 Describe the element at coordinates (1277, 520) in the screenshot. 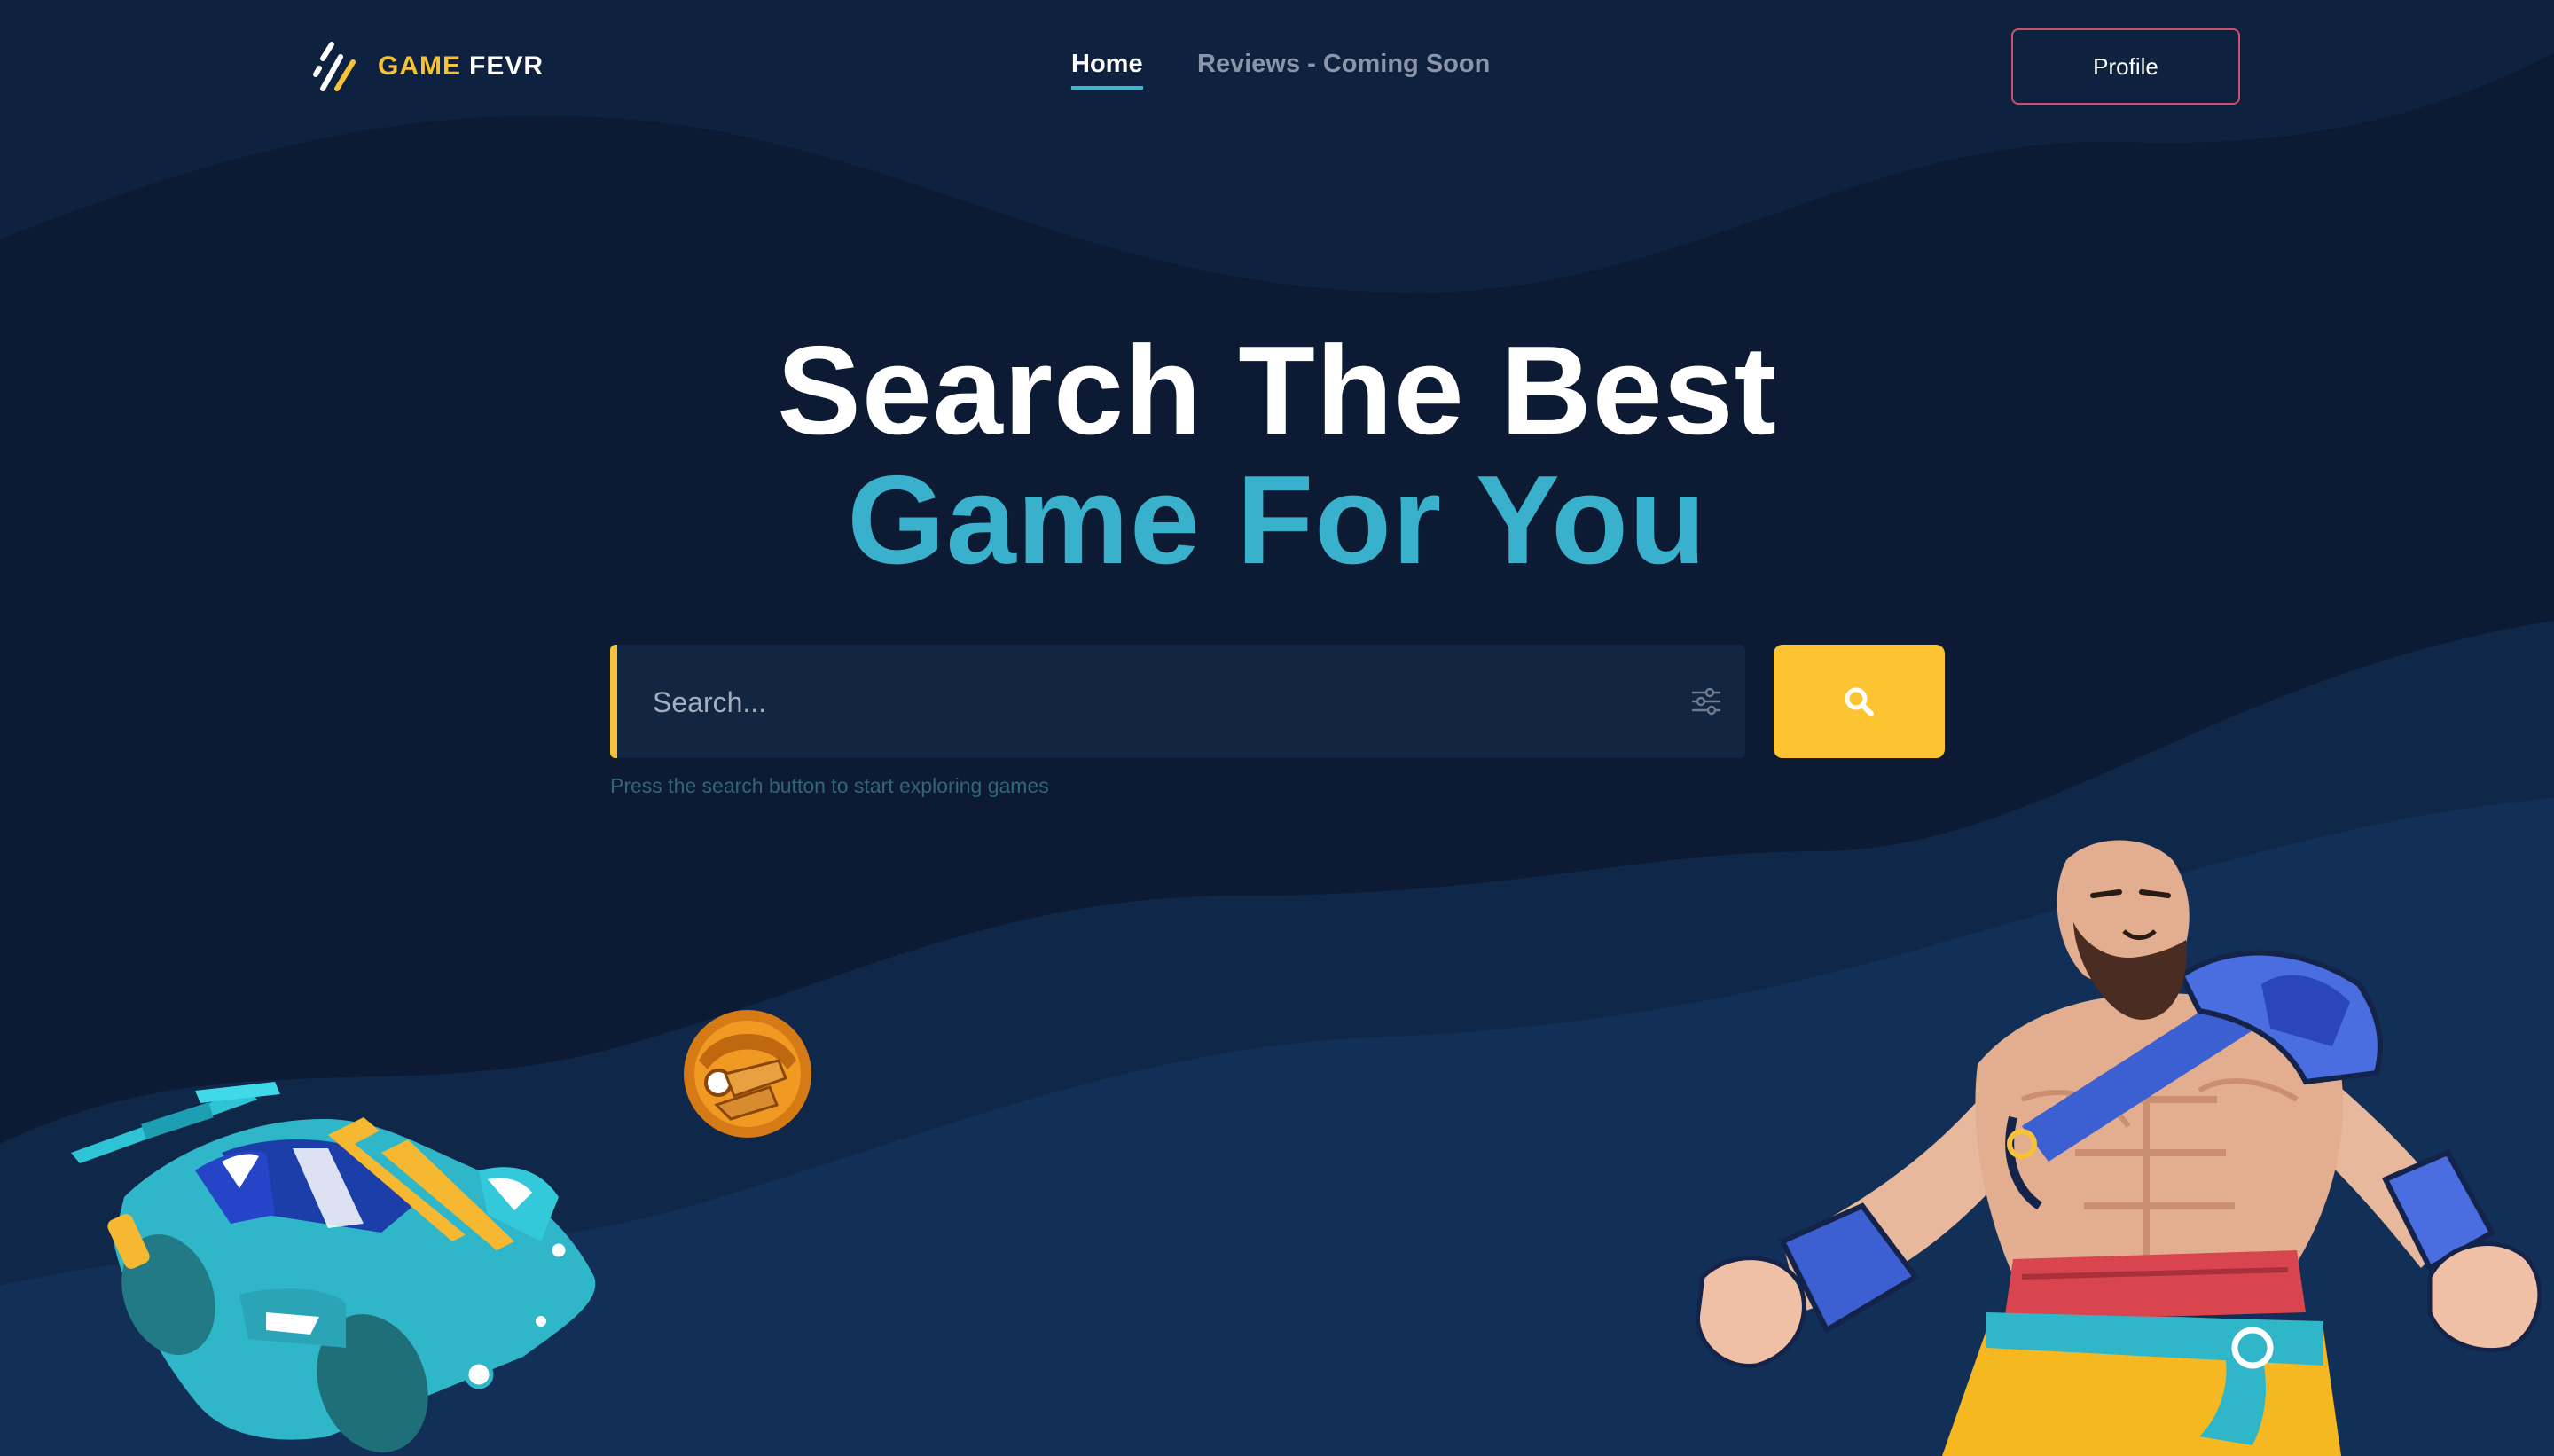

I see `headline-line-2: Game For You` at that location.